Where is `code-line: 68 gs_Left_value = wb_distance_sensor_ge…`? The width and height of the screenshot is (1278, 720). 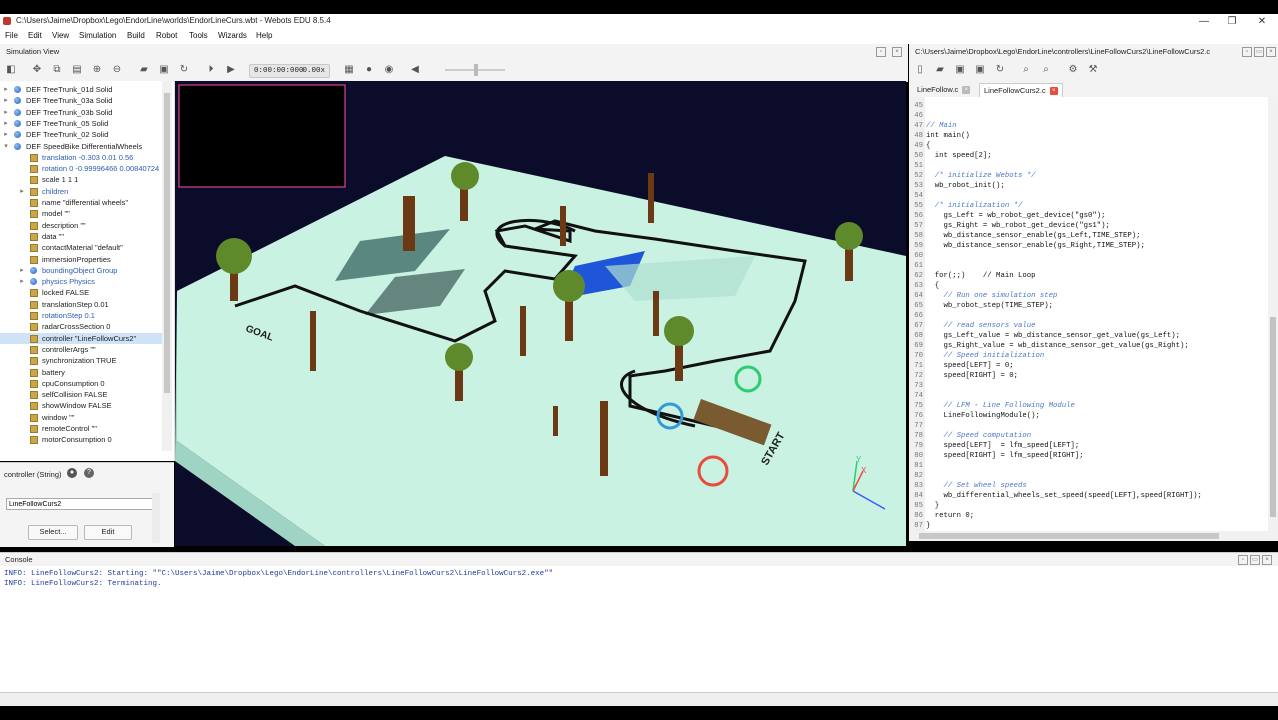 code-line: 68 gs_Left_value = wb_distance_sensor_ge… is located at coordinates (1089, 336).